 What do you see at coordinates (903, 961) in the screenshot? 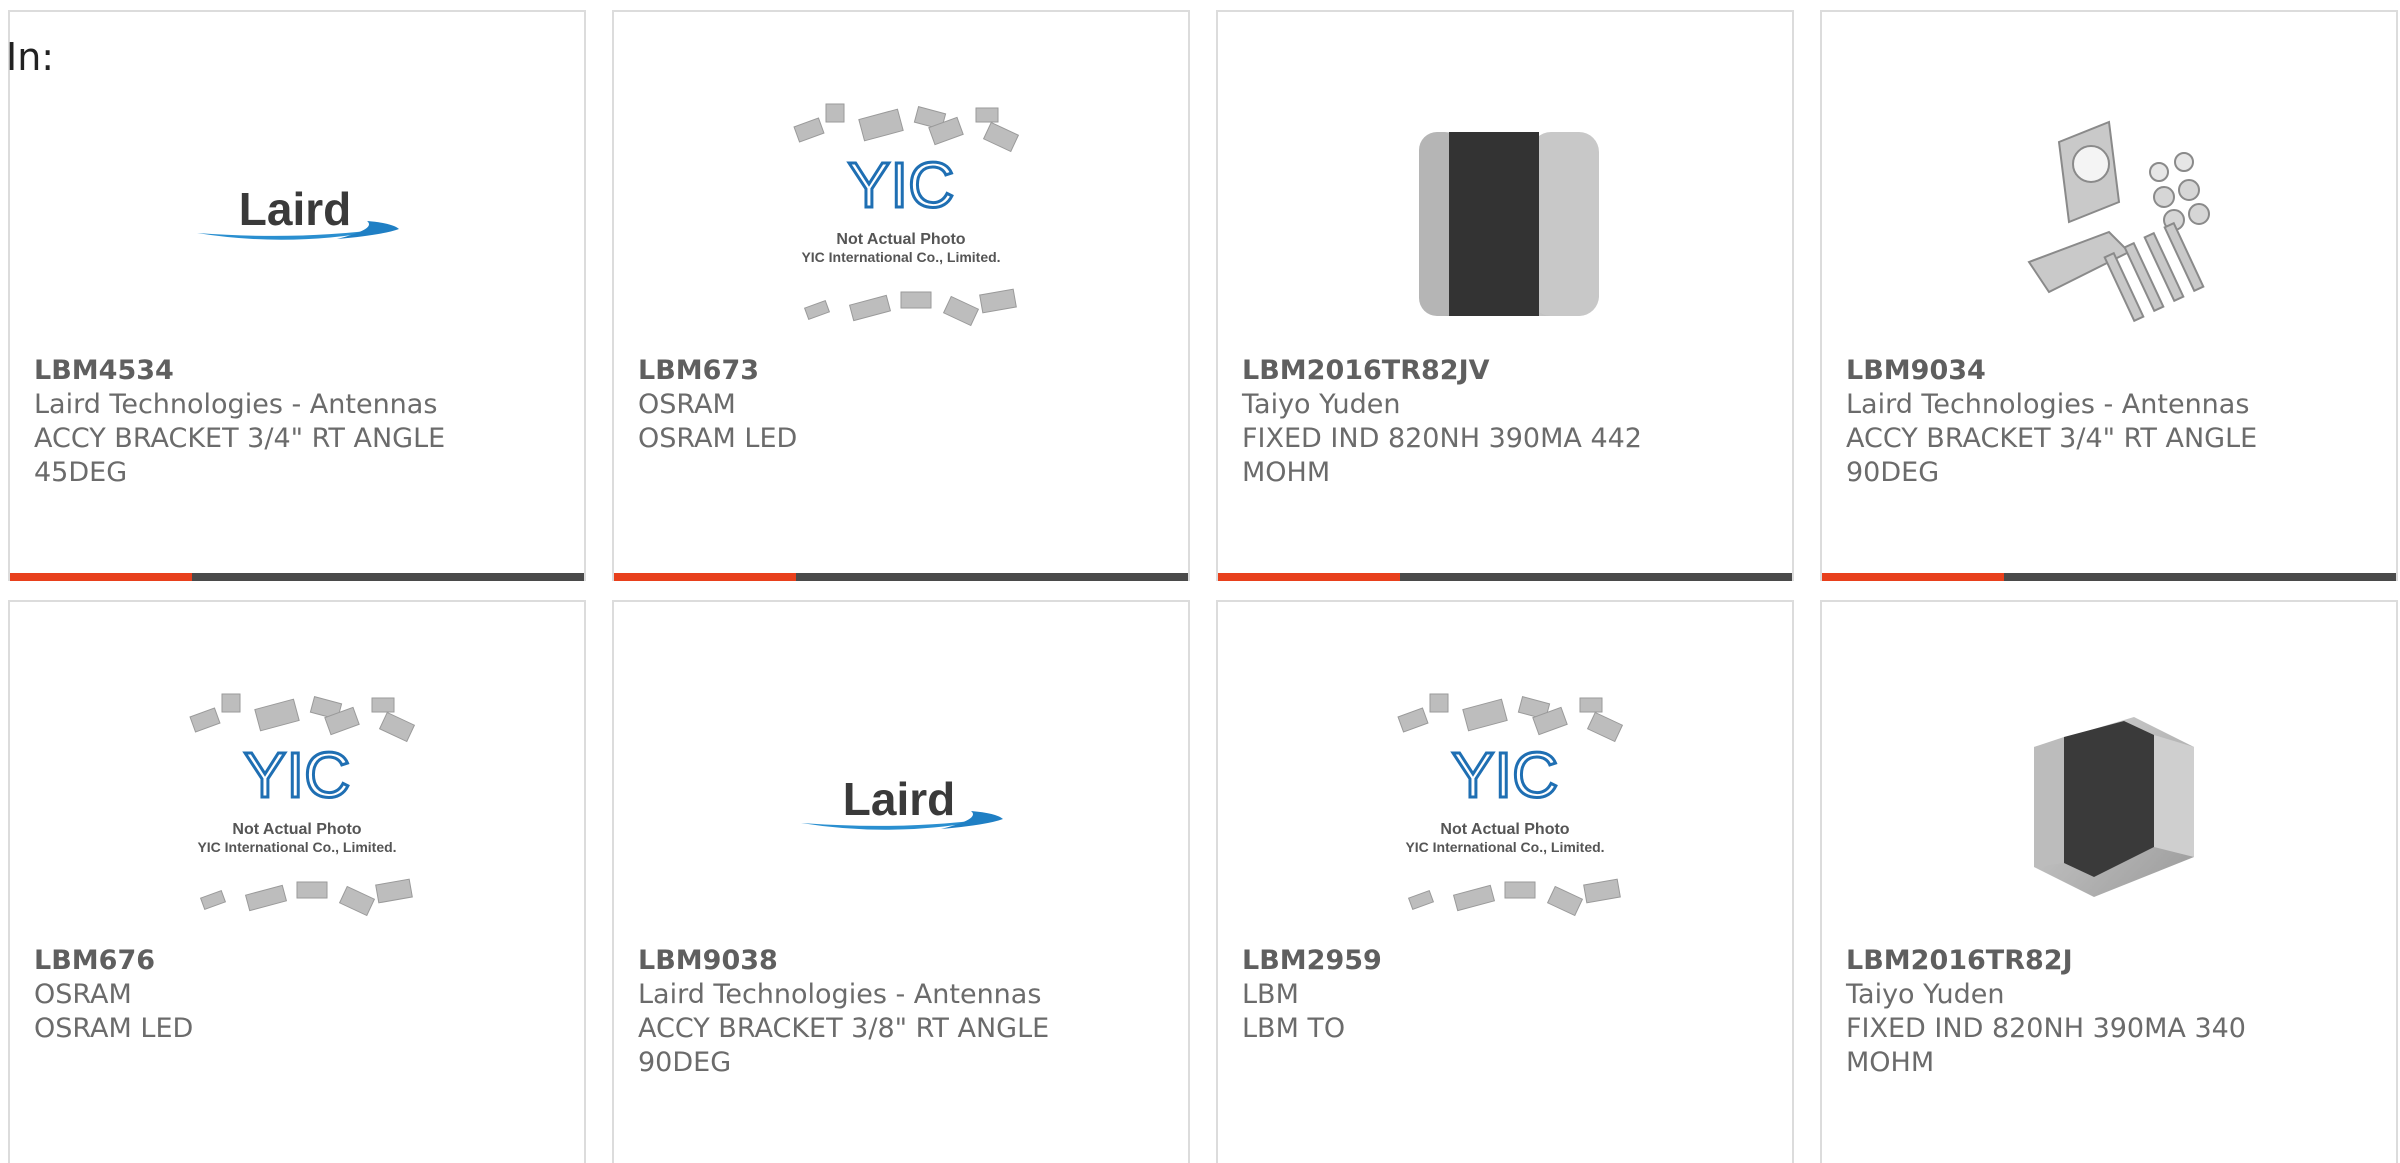
I see `part-number-link: LBM9038` at bounding box center [903, 961].